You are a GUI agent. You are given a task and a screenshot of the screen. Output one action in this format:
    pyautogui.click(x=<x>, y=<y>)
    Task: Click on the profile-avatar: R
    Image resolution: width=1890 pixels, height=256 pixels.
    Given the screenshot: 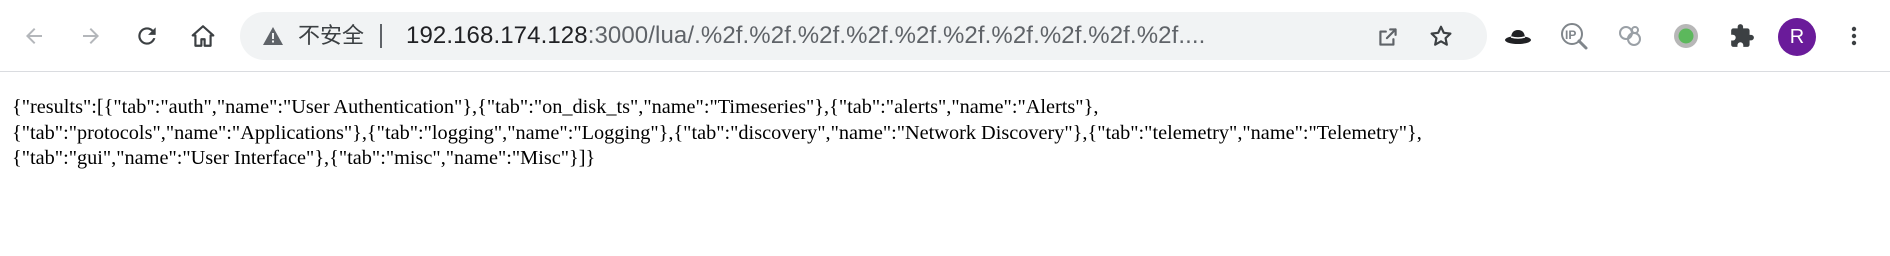 What is the action you would take?
    pyautogui.click(x=1797, y=37)
    